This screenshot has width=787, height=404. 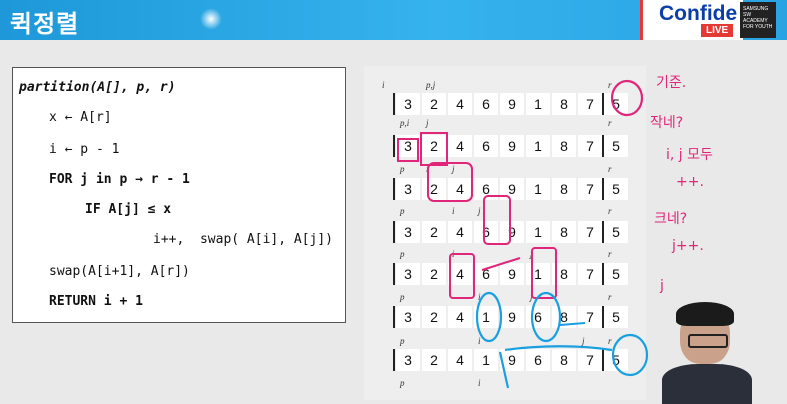 I want to click on blue-range, so click(x=555, y=367).